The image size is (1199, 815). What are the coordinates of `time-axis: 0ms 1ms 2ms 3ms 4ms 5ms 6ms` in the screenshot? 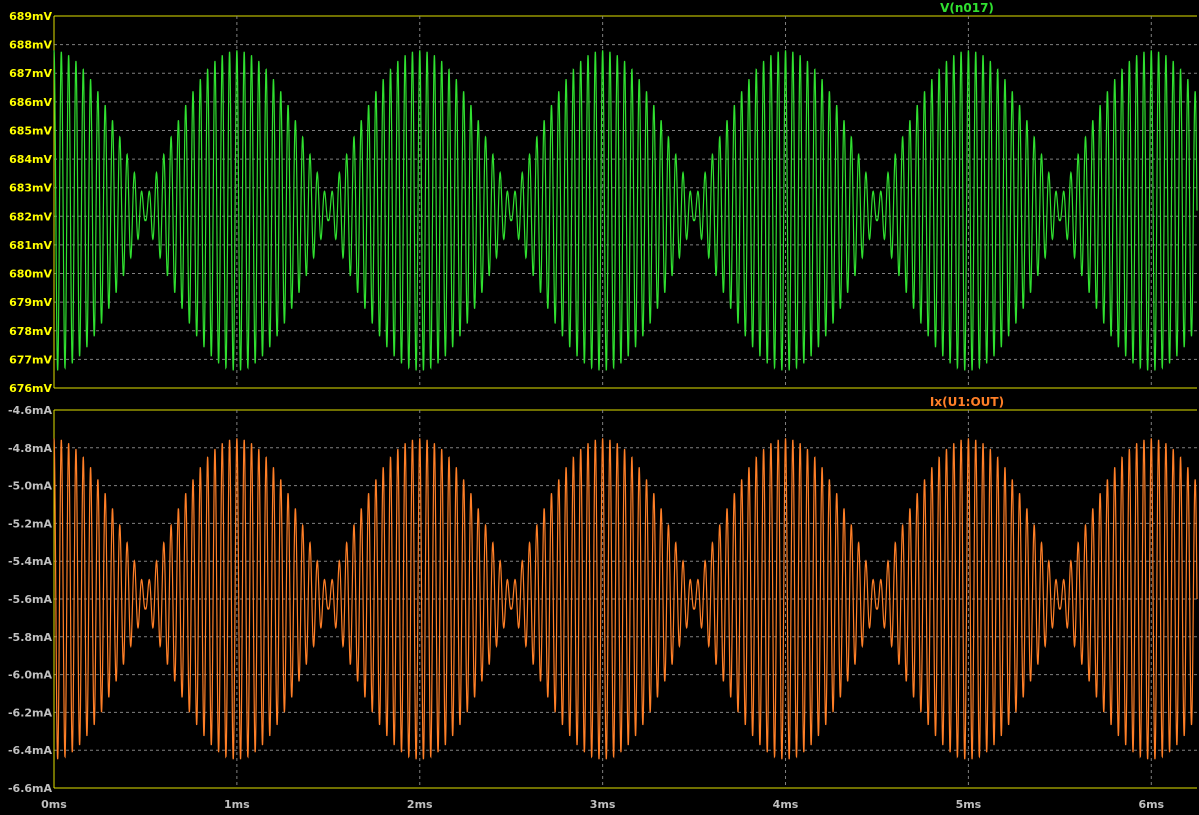 It's located at (602, 804).